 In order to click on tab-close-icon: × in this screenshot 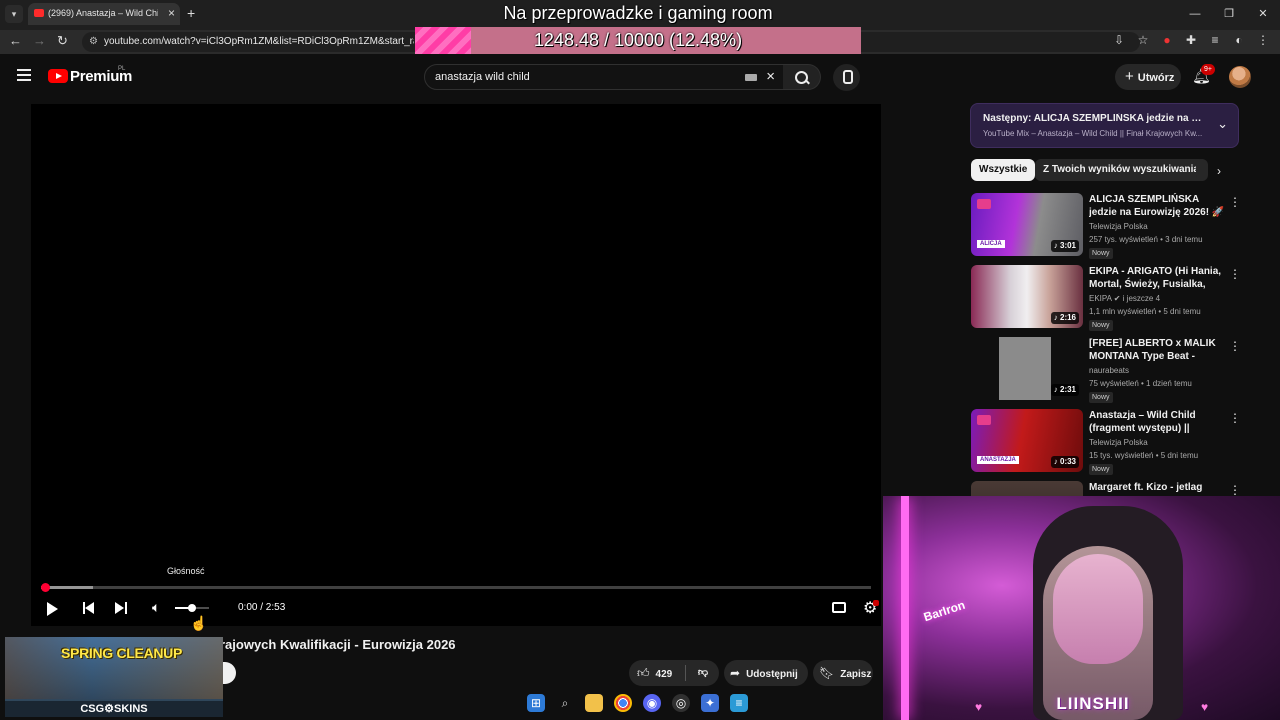, I will do `click(171, 13)`.